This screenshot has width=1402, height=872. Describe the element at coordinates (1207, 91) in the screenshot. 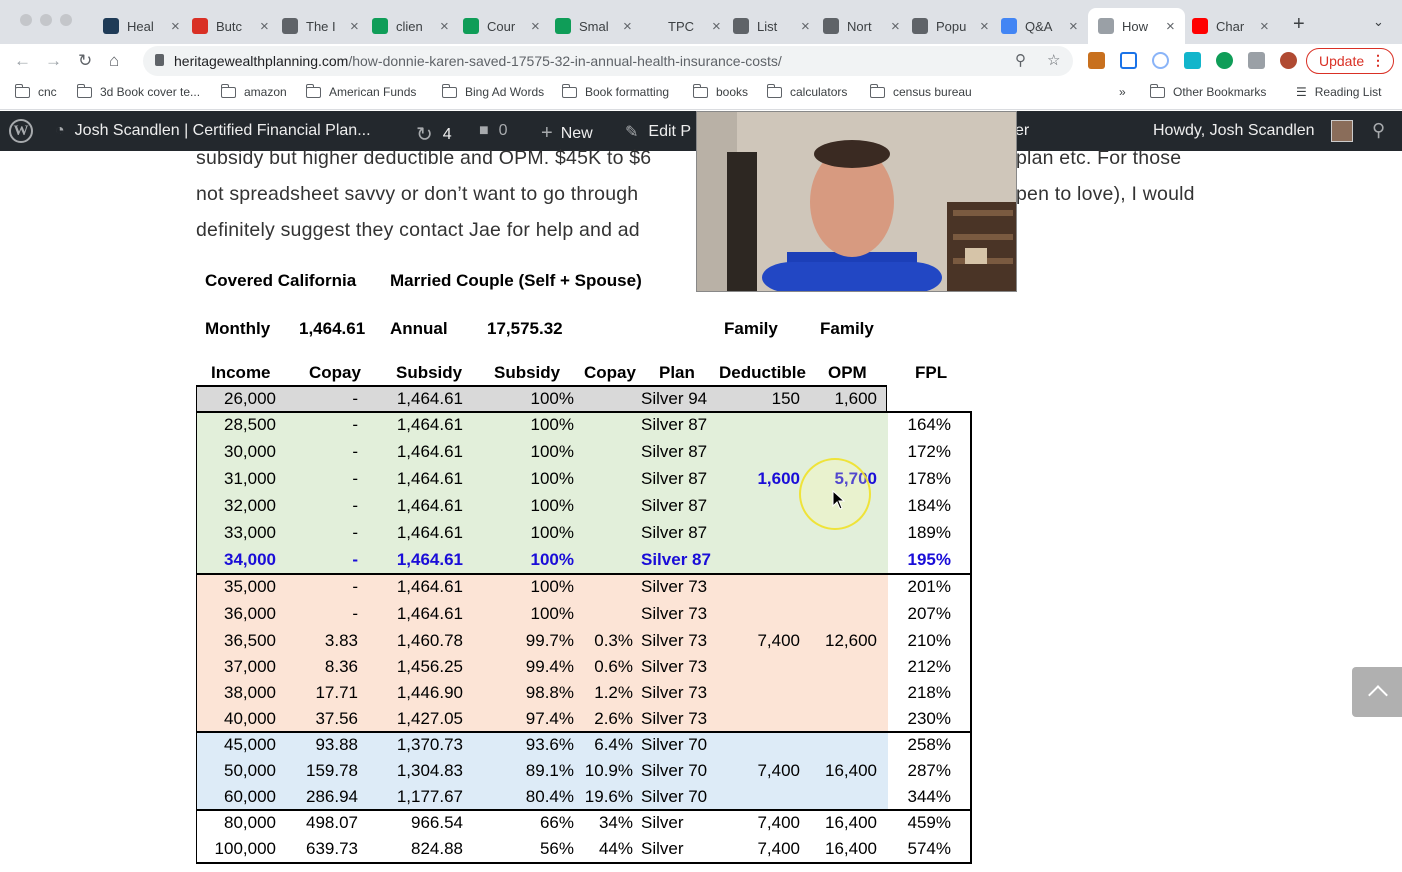

I see `other-bookmarks: Other Bookmarks` at that location.